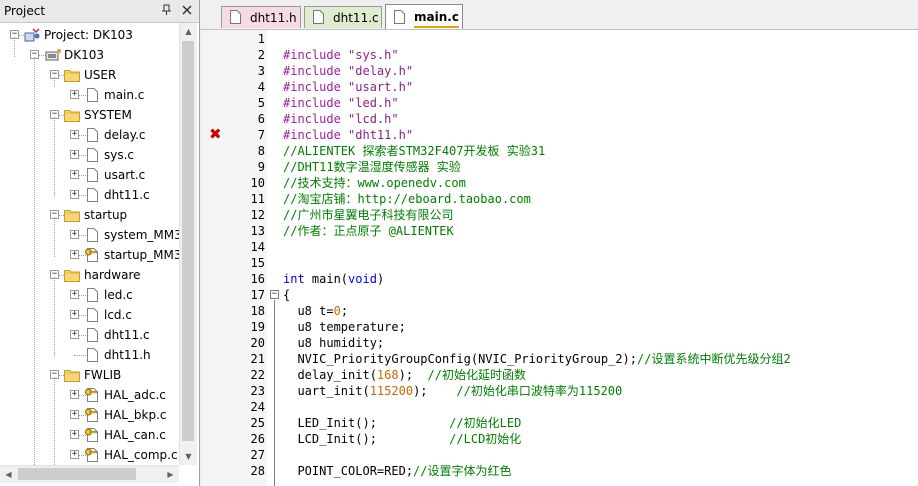 This screenshot has height=486, width=918. What do you see at coordinates (89, 75) in the screenshot?
I see `tree-item-folder: − USER` at bounding box center [89, 75].